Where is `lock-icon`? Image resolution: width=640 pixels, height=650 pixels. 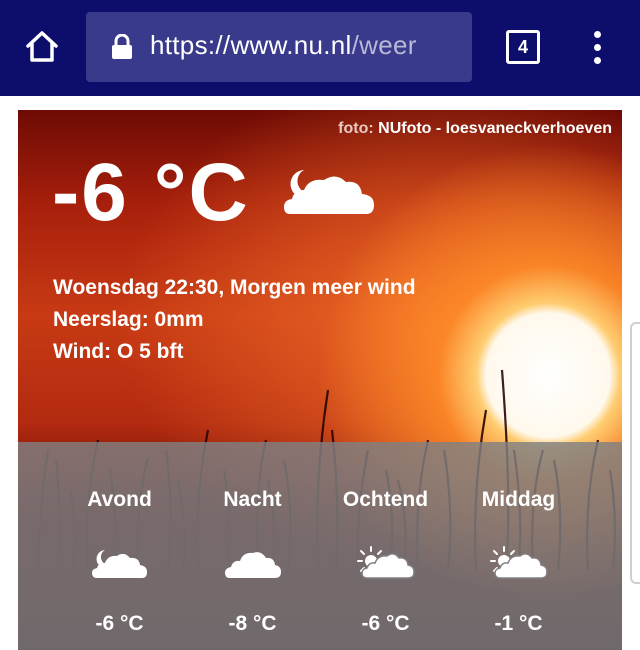 lock-icon is located at coordinates (122, 46).